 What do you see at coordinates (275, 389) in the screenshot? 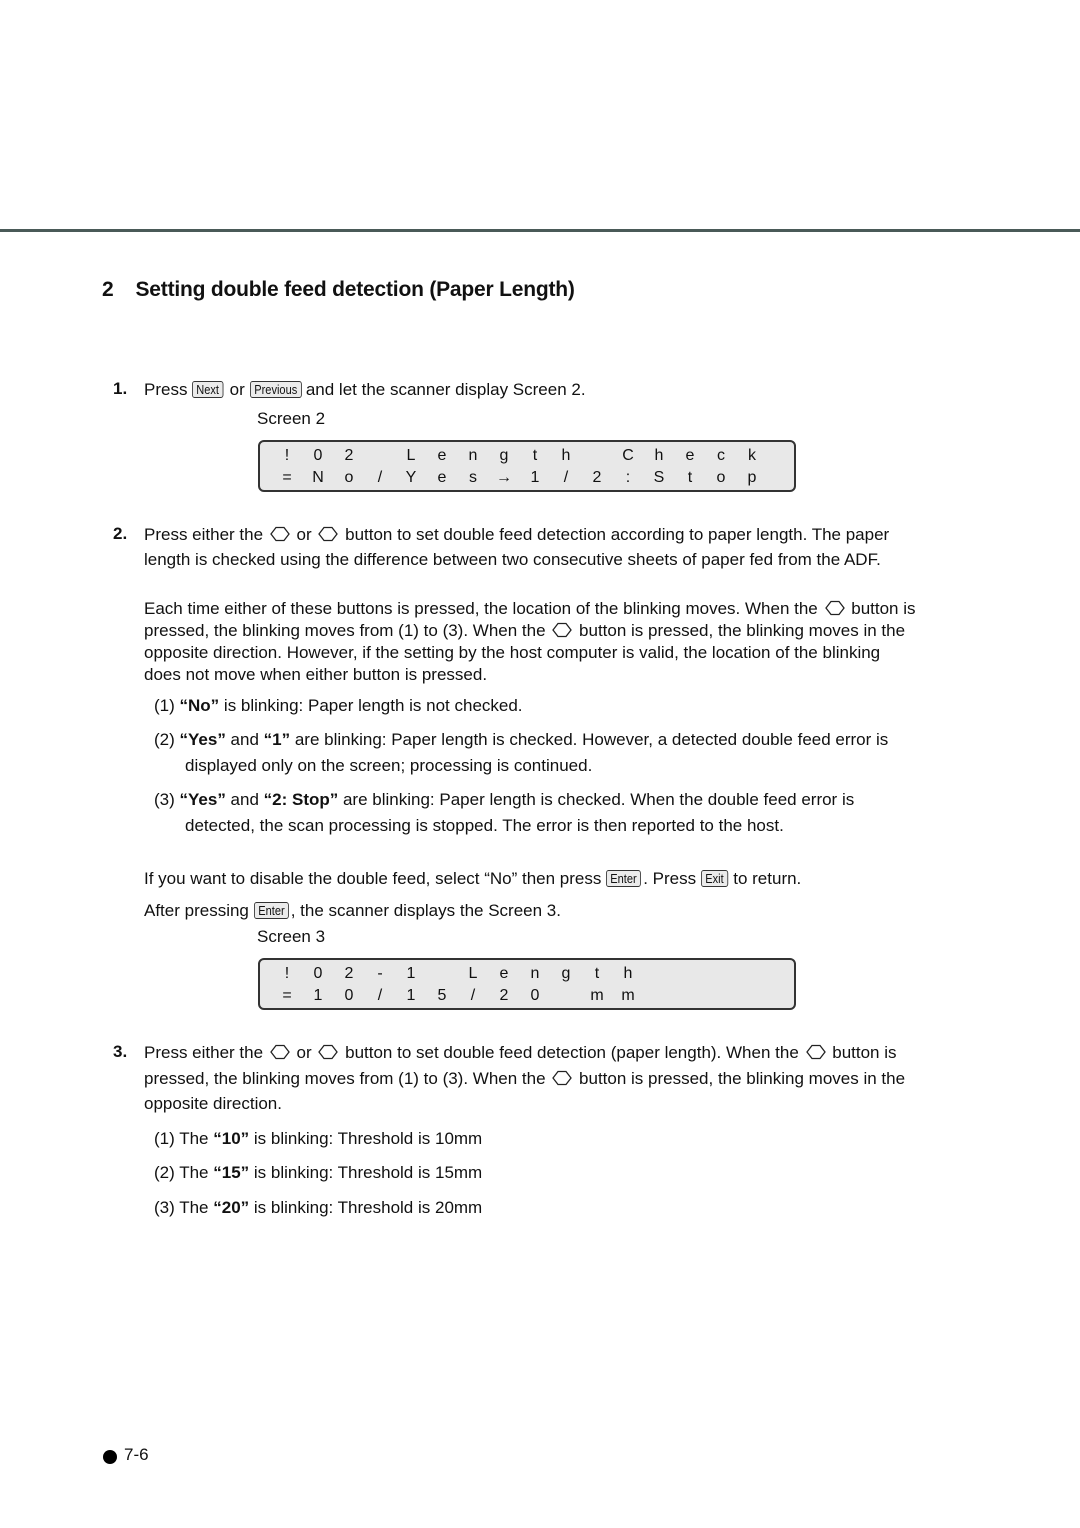
I see `previous-key: Previous` at bounding box center [275, 389].